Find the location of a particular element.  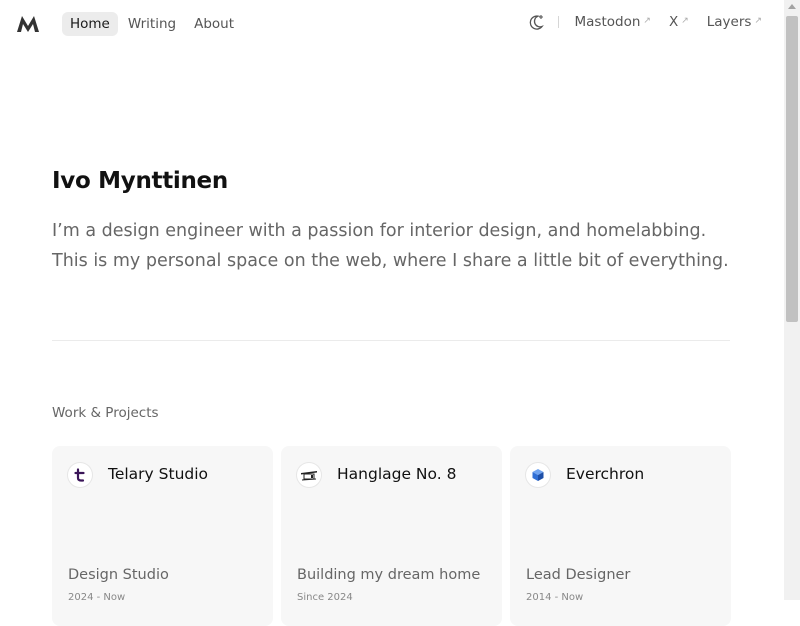

x-link: X ↗ is located at coordinates (679, 22).